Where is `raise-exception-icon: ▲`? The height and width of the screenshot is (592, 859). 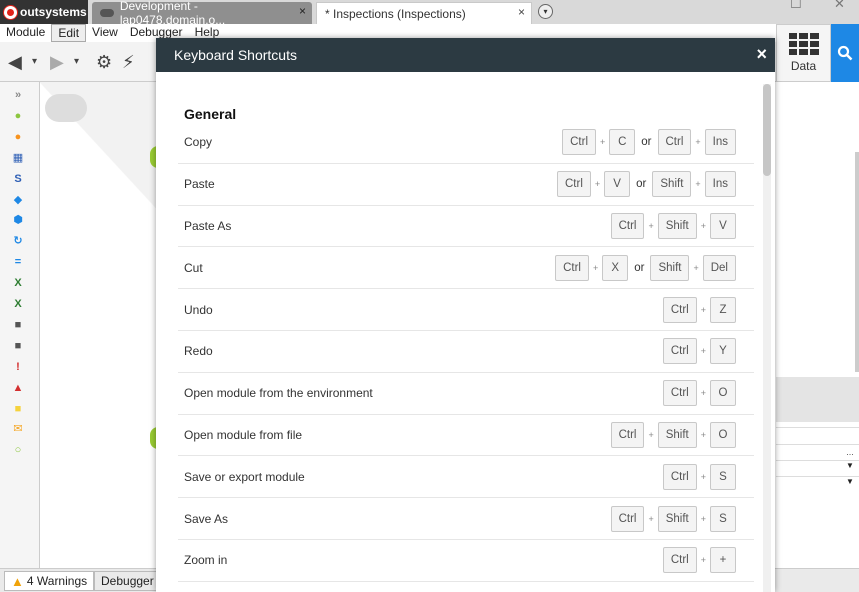
raise-exception-icon: ▲ is located at coordinates (18, 388).